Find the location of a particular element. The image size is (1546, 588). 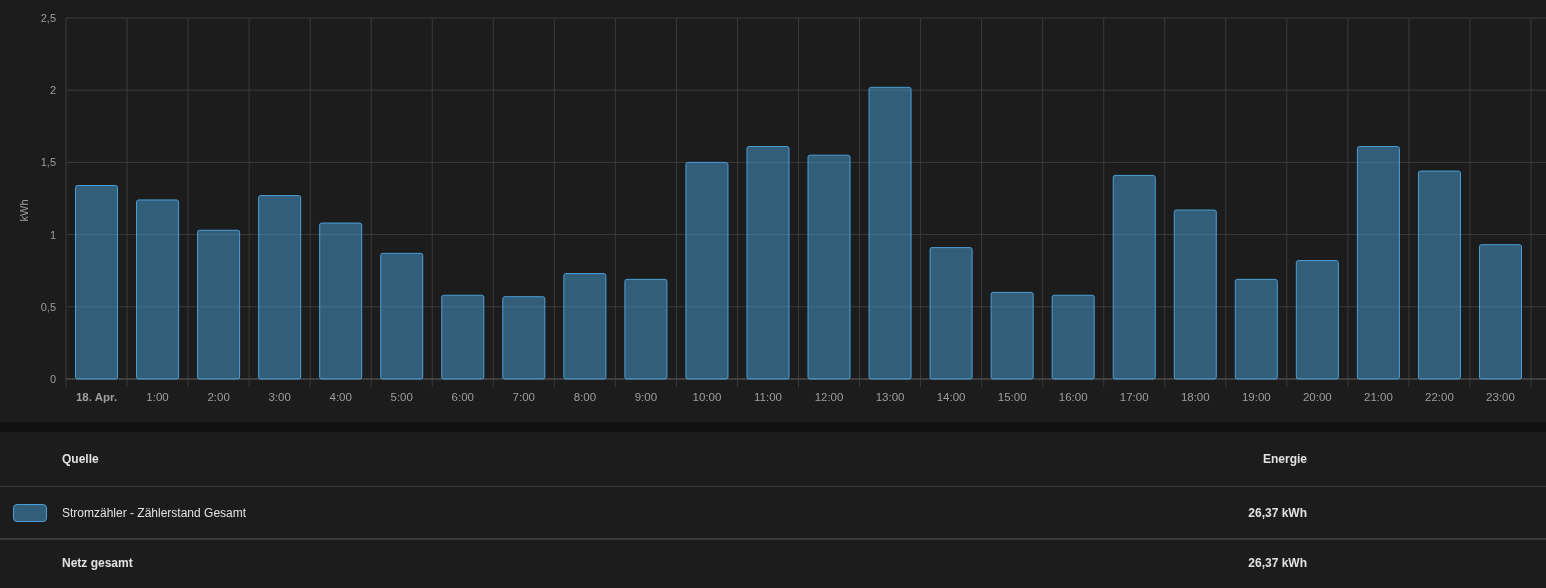

x-tick-label: 12:00 is located at coordinates (829, 397).